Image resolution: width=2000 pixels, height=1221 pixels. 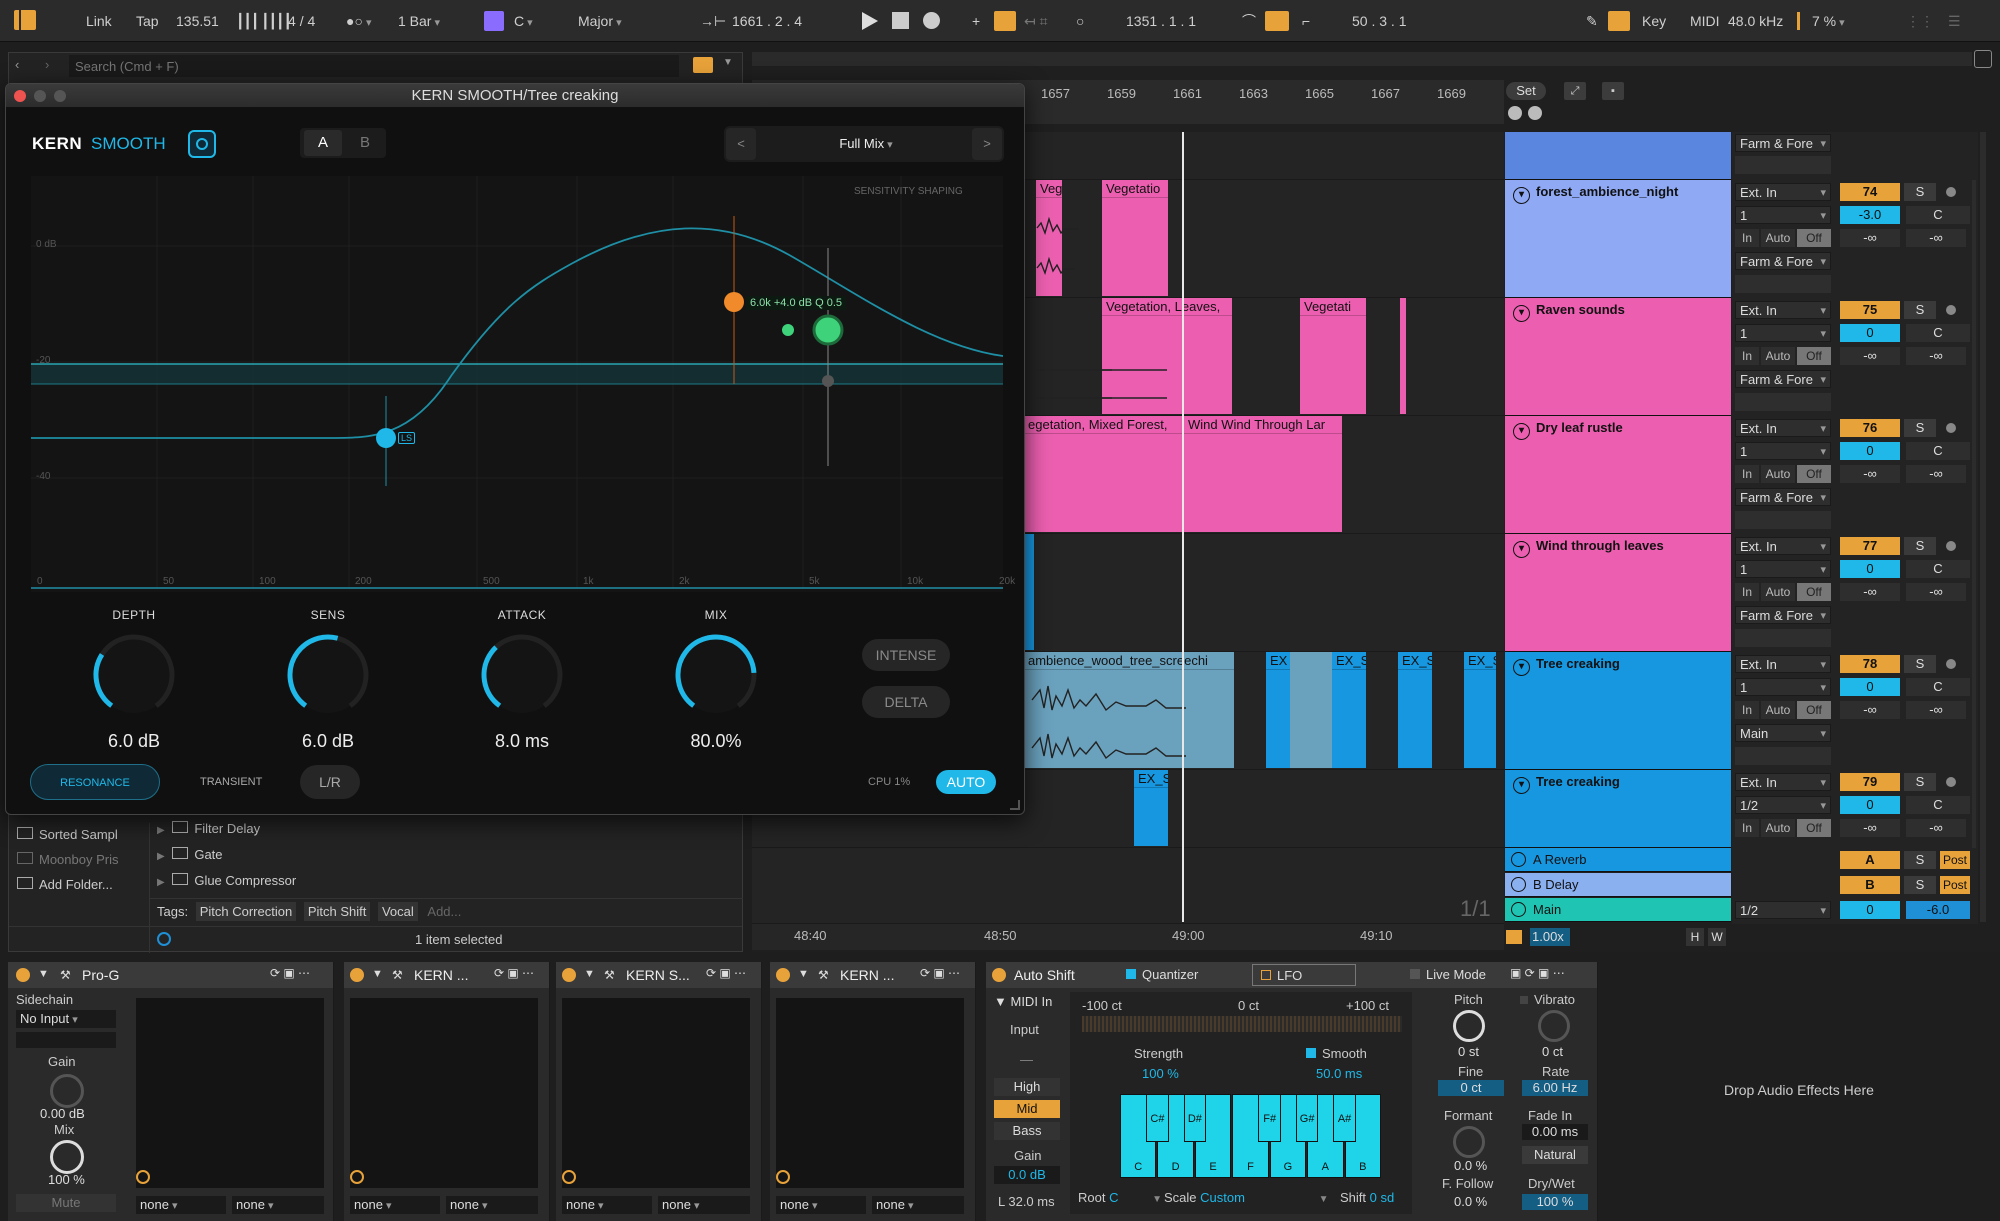 What do you see at coordinates (164, 939) in the screenshot?
I see `preview-icon` at bounding box center [164, 939].